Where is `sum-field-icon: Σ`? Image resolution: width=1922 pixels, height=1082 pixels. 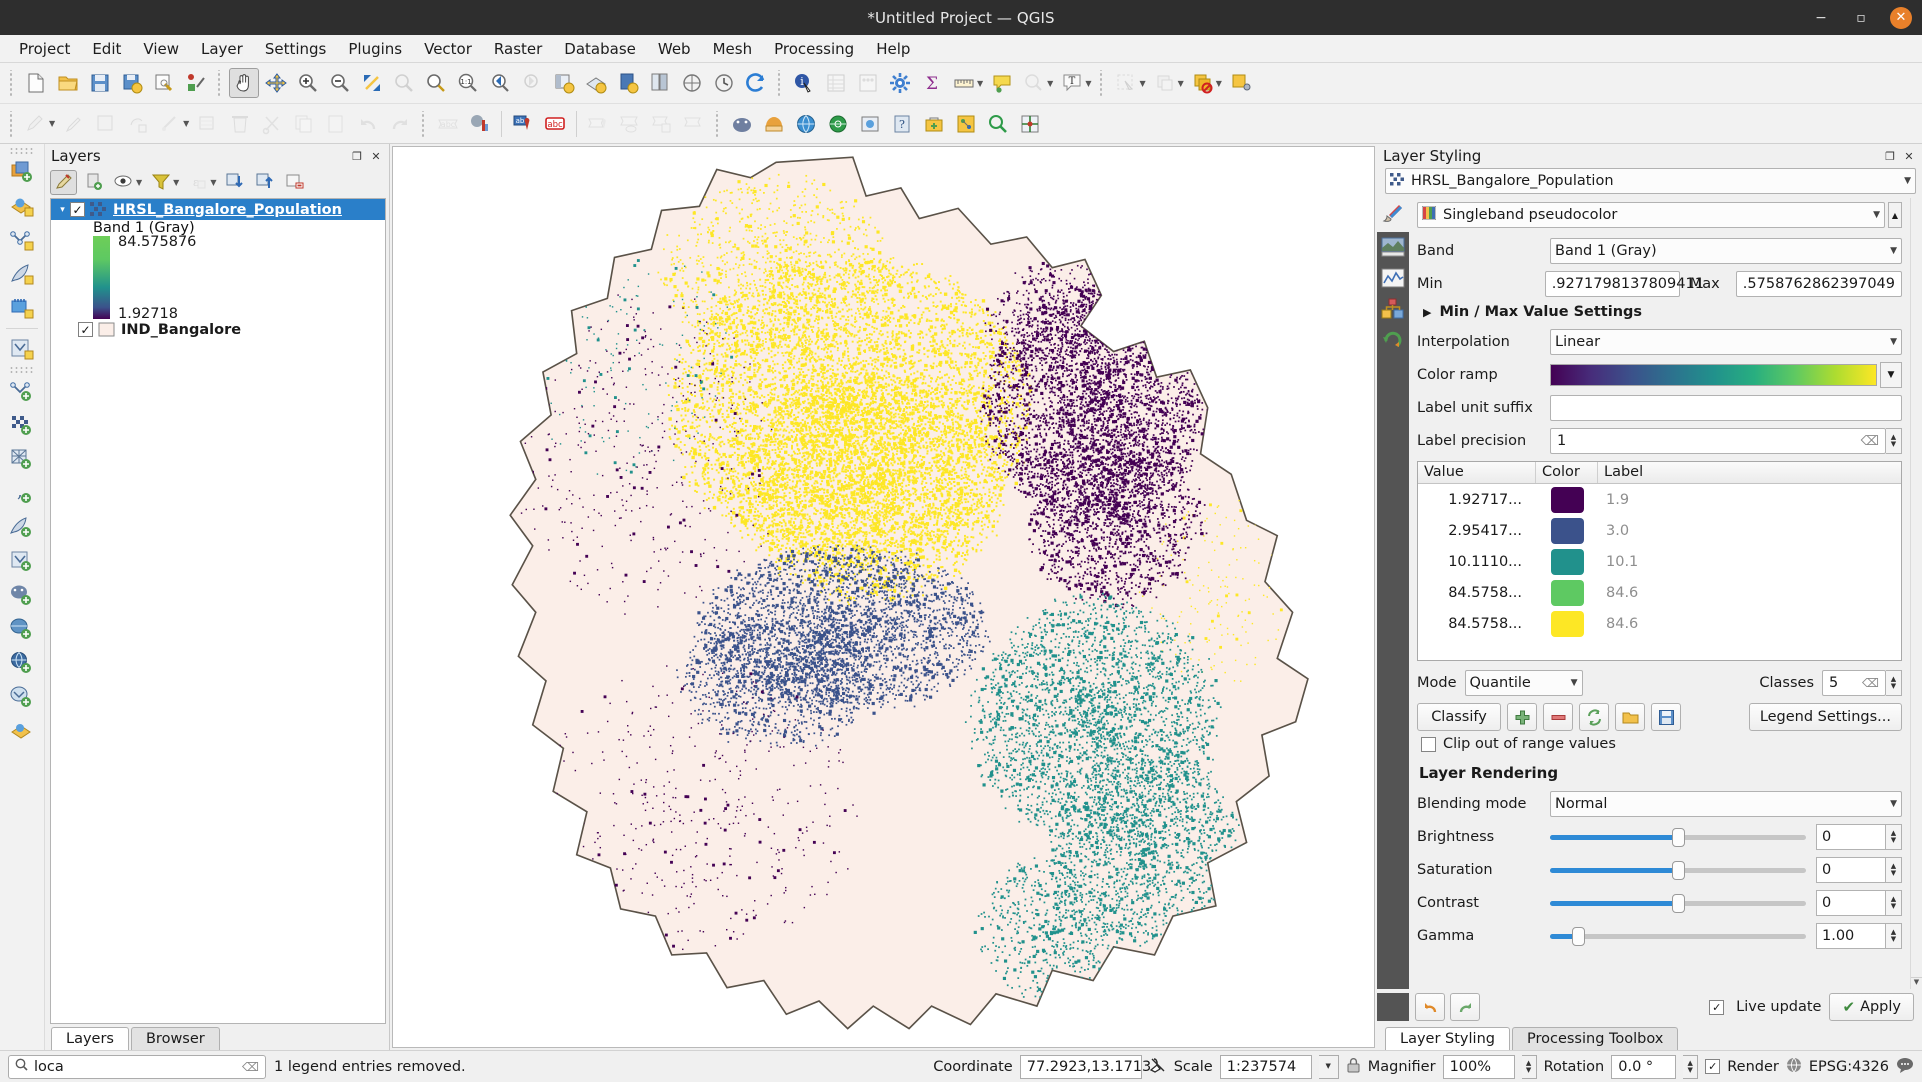
sum-field-icon: Σ is located at coordinates (932, 83).